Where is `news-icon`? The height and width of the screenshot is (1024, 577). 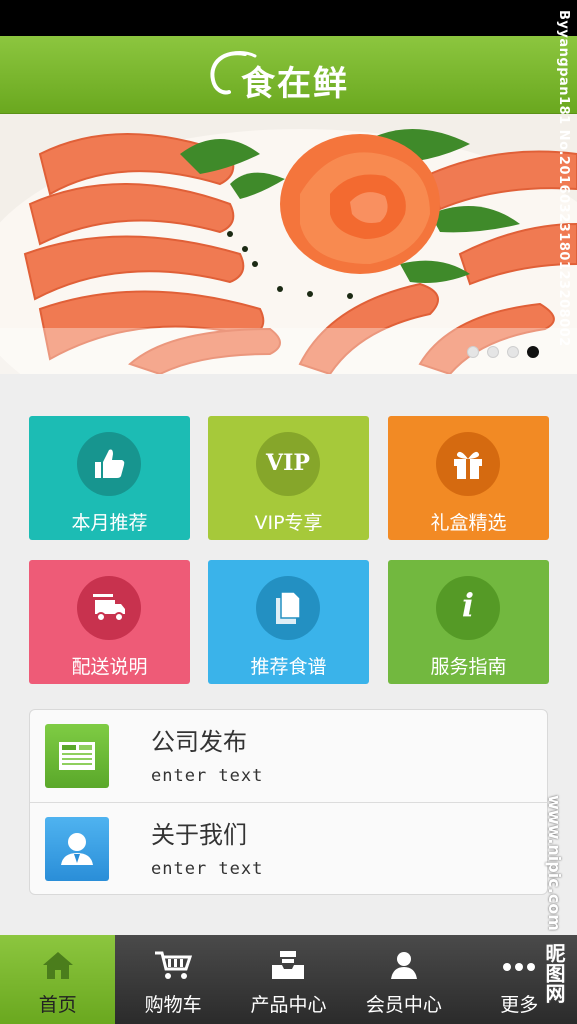 news-icon is located at coordinates (77, 756).